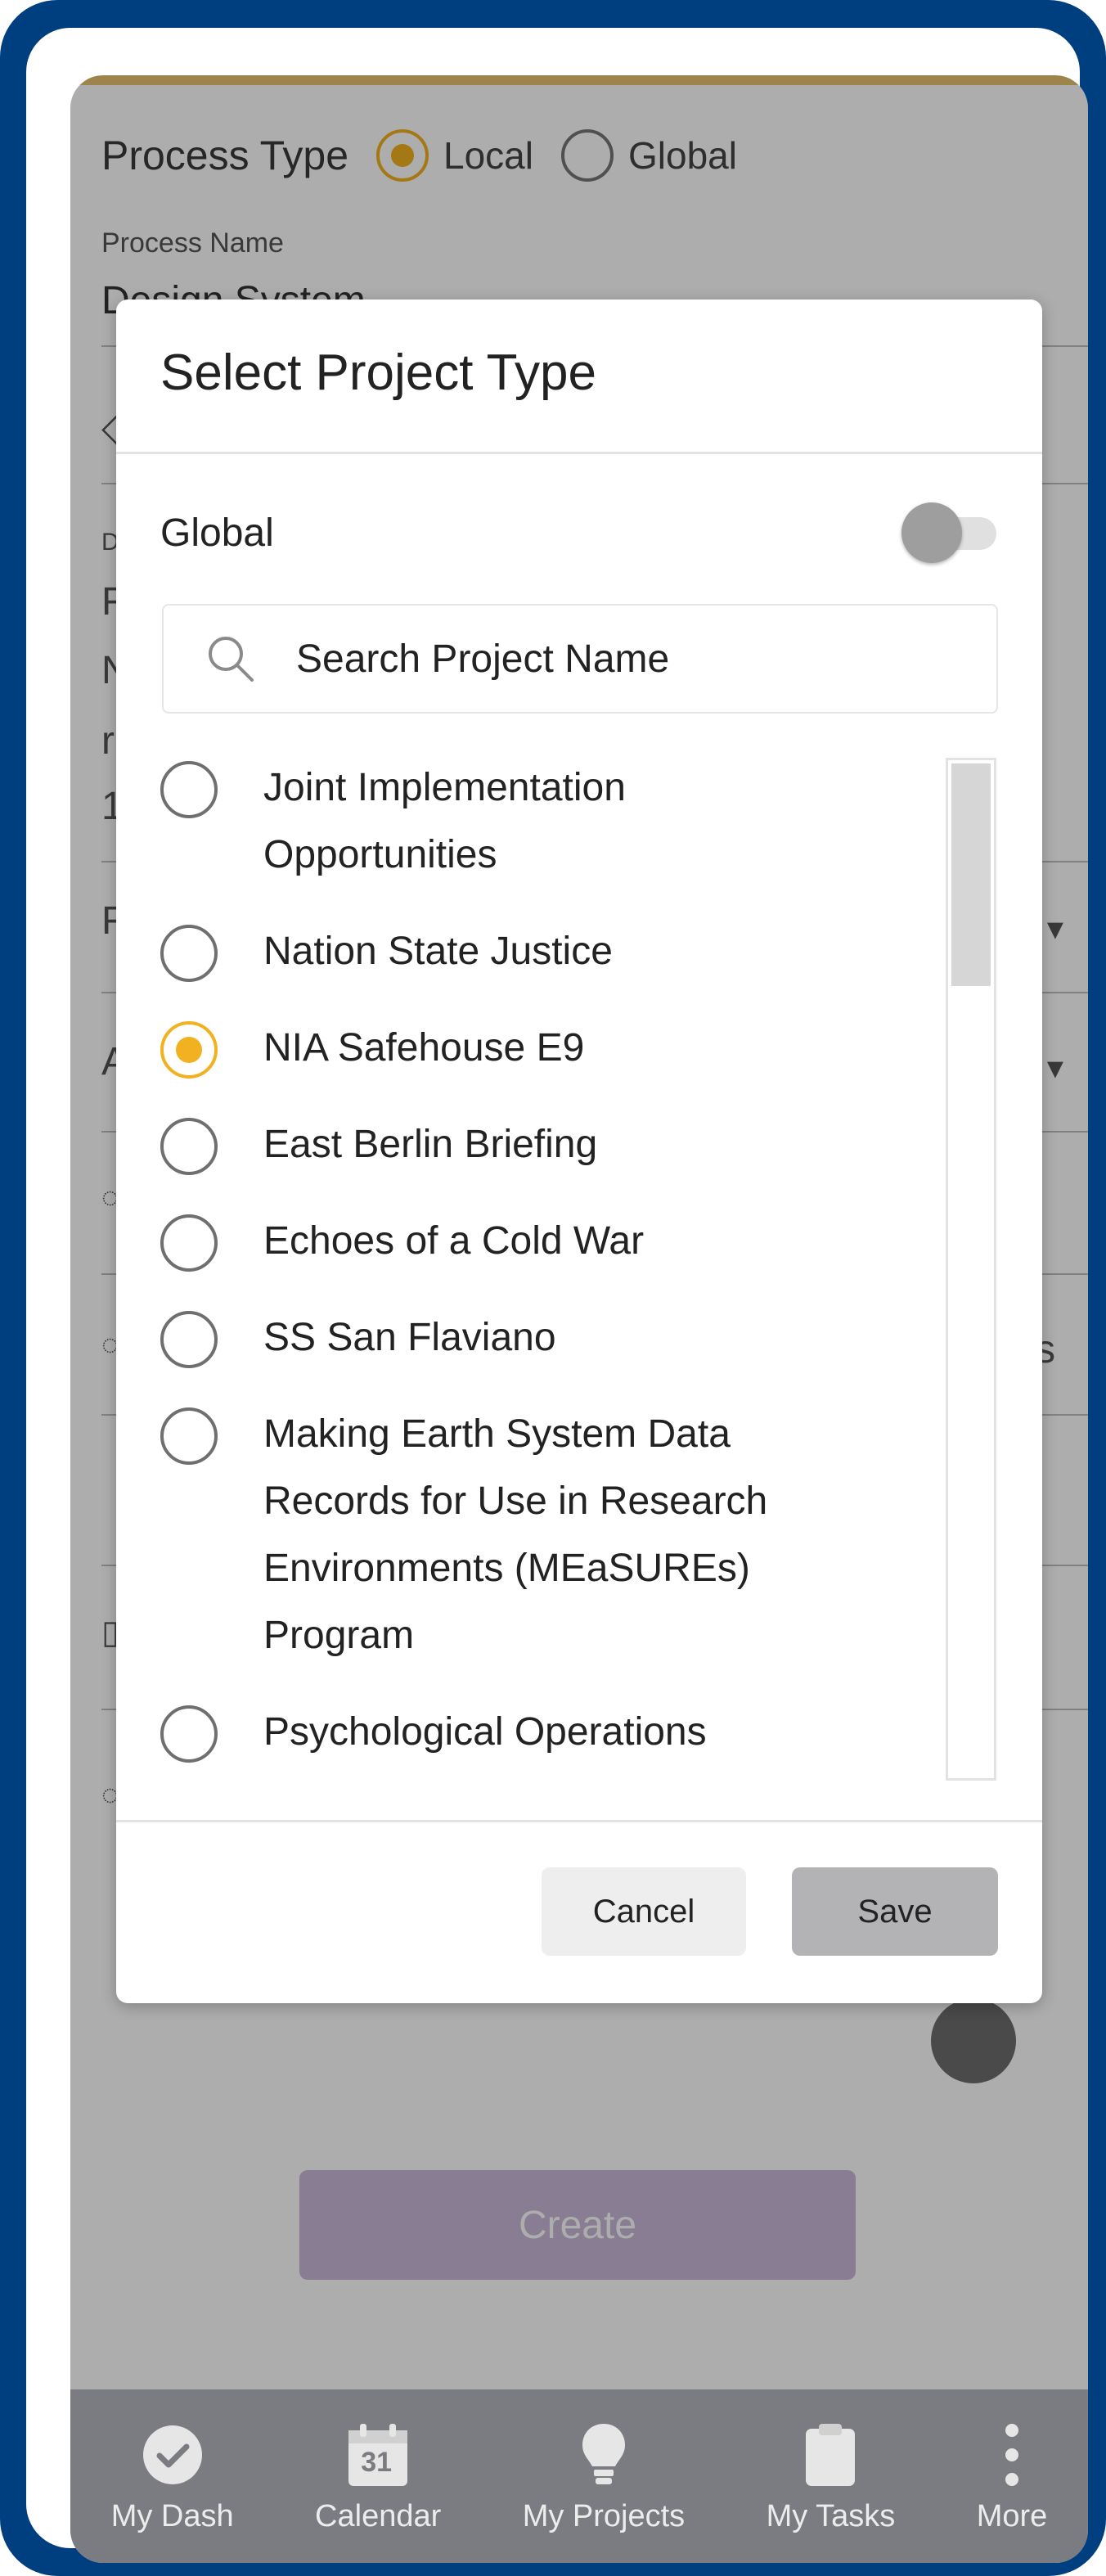 This screenshot has height=2576, width=1106. I want to click on nav-item-my-projects: My Projects, so click(604, 2478).